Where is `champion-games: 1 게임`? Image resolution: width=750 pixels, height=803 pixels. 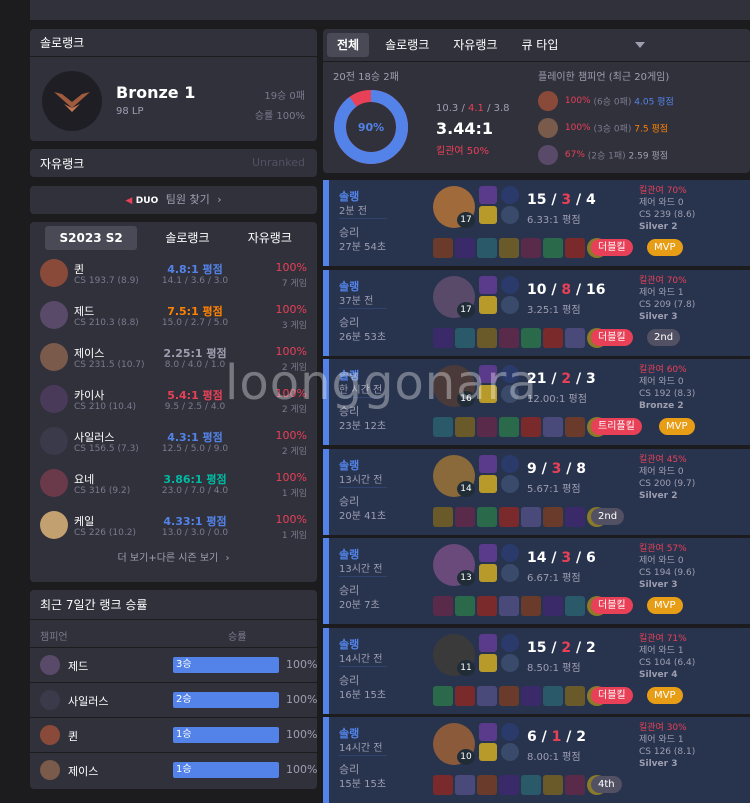 champion-games: 1 게임 is located at coordinates (294, 536).